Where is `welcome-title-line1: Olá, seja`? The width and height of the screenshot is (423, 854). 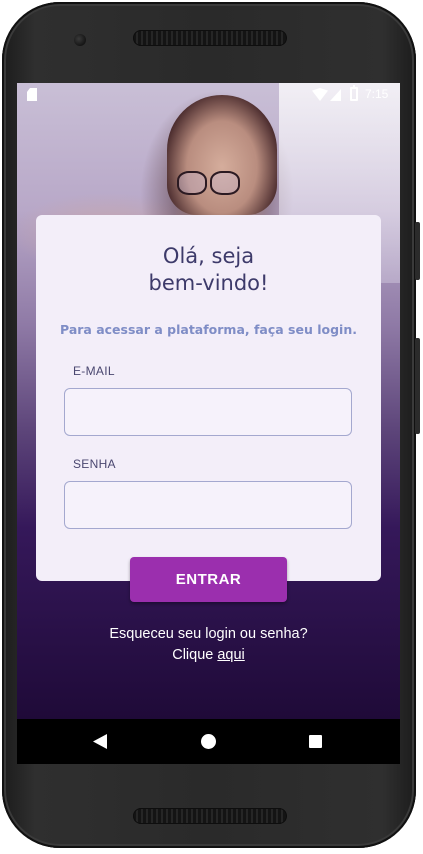 welcome-title-line1: Olá, seja is located at coordinates (208, 256).